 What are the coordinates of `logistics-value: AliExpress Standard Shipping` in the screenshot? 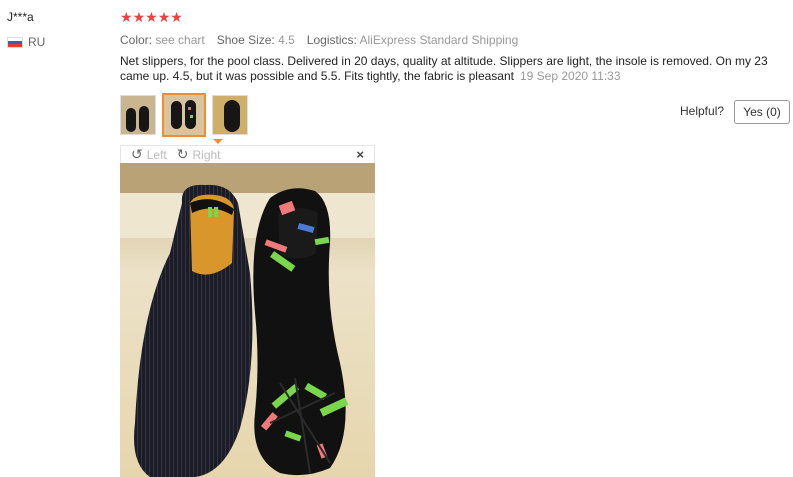 It's located at (439, 40).